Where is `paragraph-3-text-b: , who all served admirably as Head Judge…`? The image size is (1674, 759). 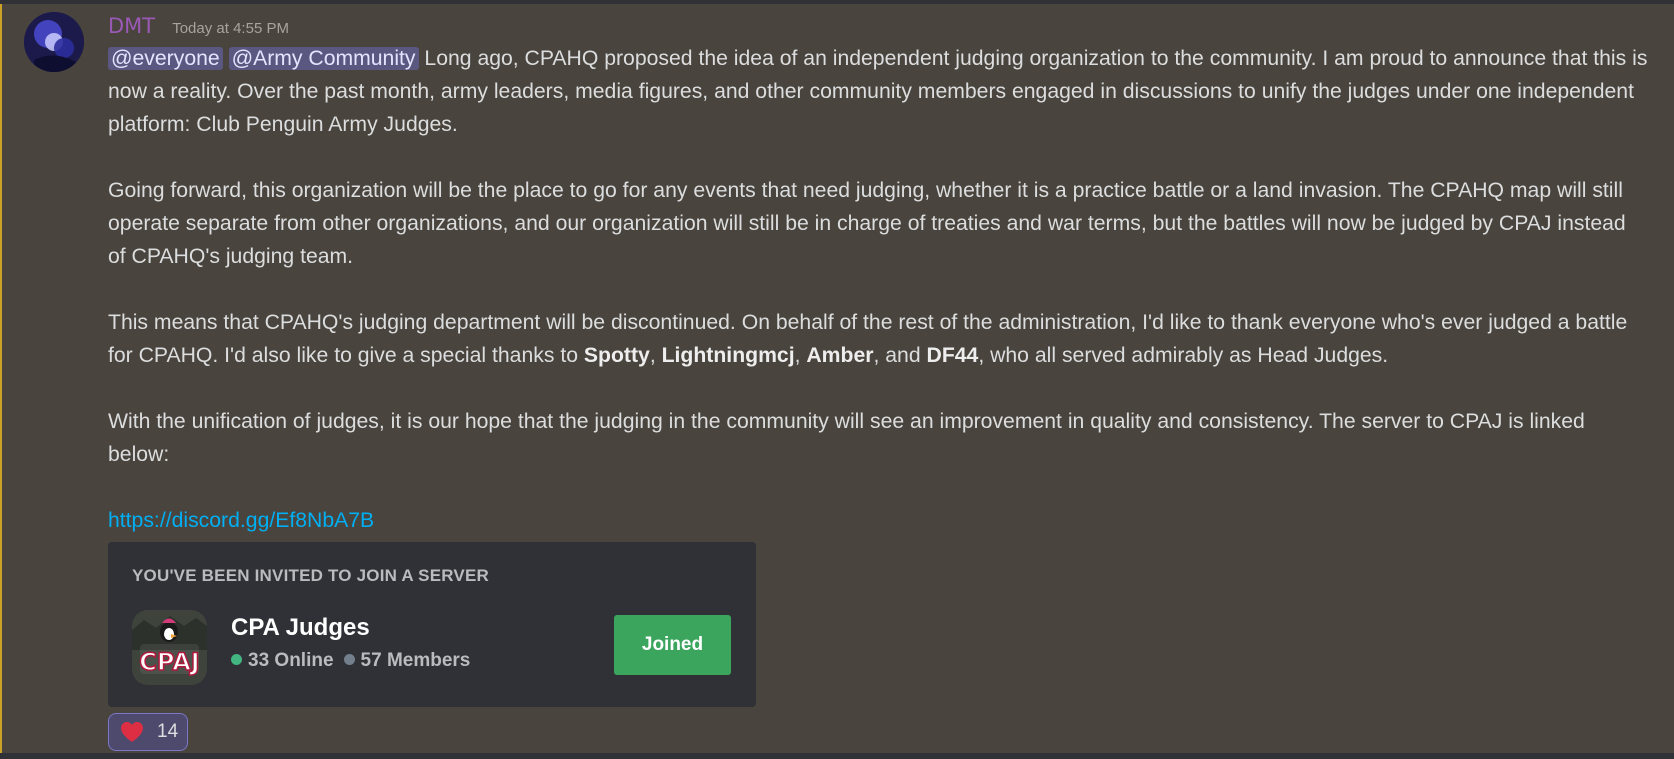 paragraph-3-text-b: , who all served admirably as Head Judge… is located at coordinates (1183, 355).